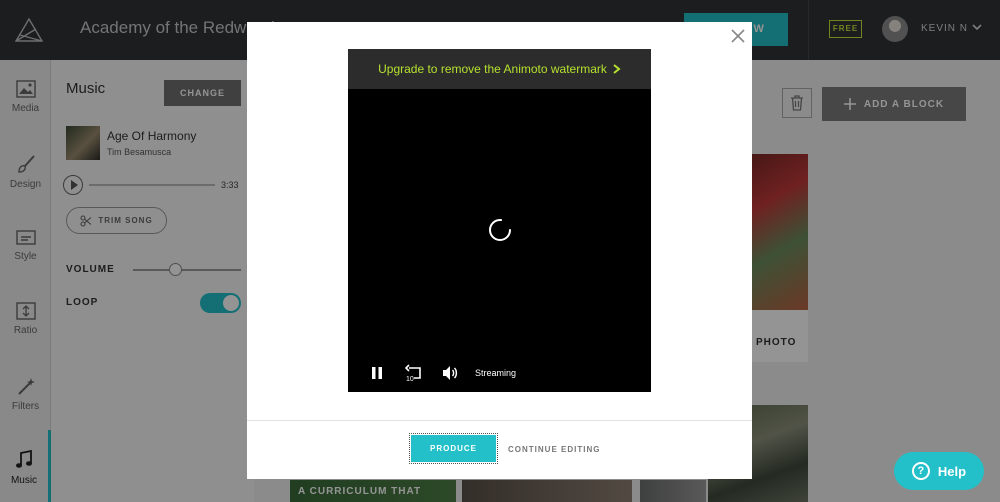 The image size is (1000, 502). What do you see at coordinates (414, 373) in the screenshot?
I see `rewind-10-icon: 10` at bounding box center [414, 373].